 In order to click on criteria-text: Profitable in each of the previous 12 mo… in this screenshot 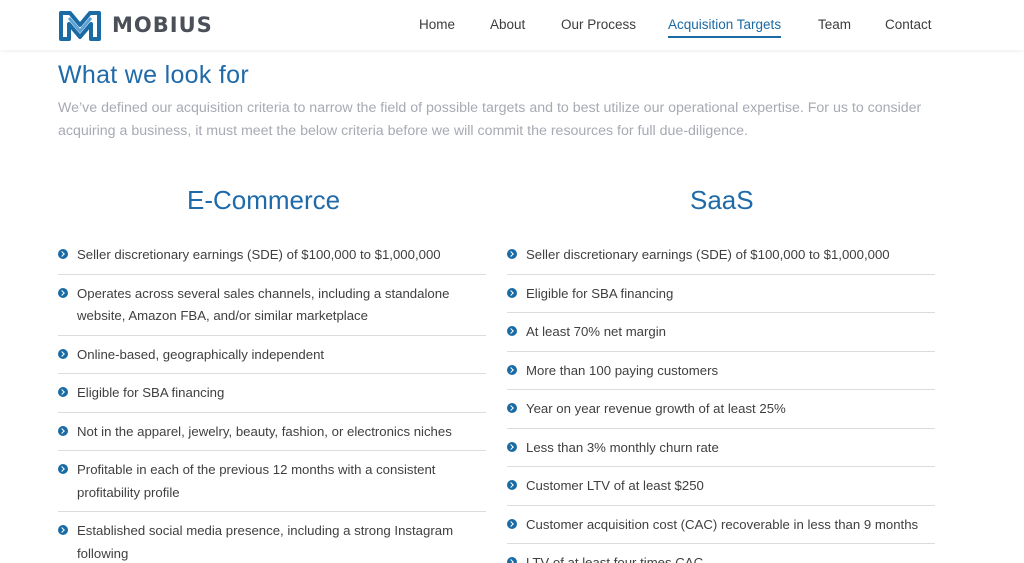, I will do `click(256, 481)`.